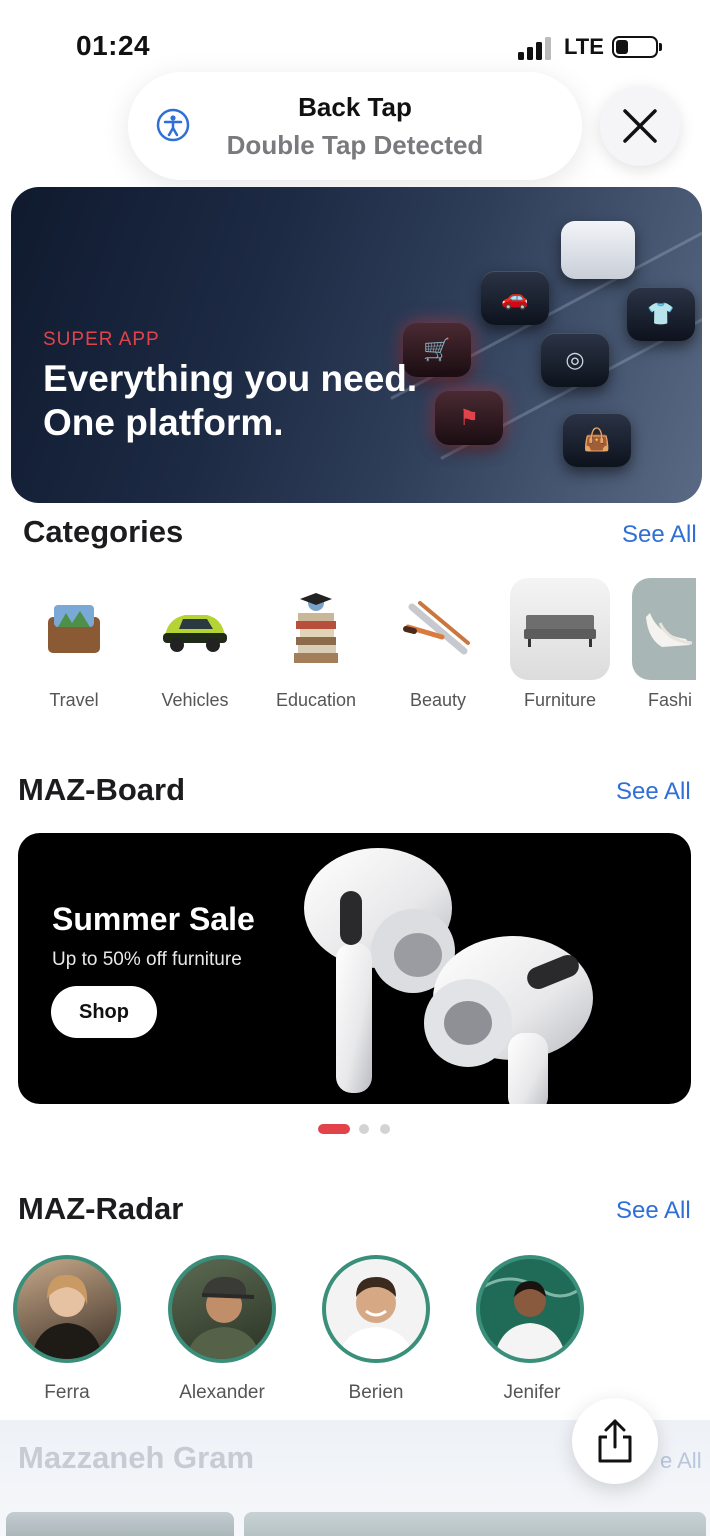 This screenshot has width=710, height=1536. I want to click on radar-person-name: Jenifer, so click(532, 1392).